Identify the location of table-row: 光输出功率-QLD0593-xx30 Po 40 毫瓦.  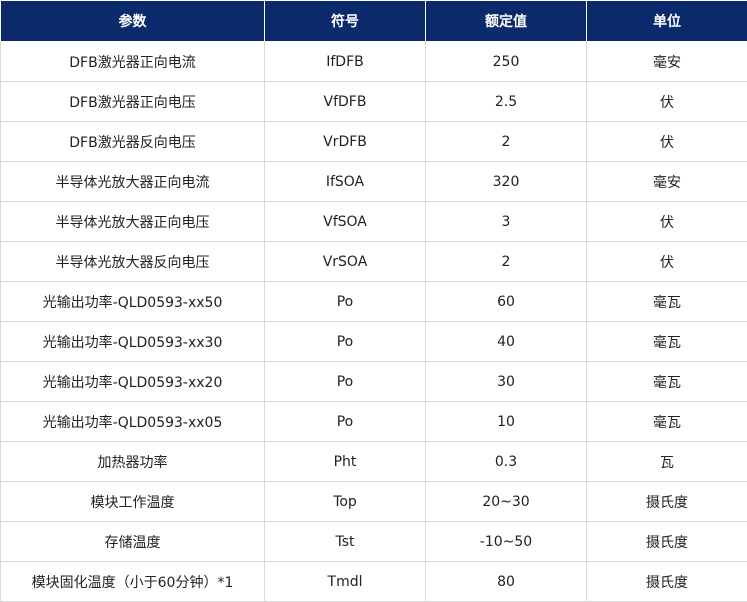
(373, 341).